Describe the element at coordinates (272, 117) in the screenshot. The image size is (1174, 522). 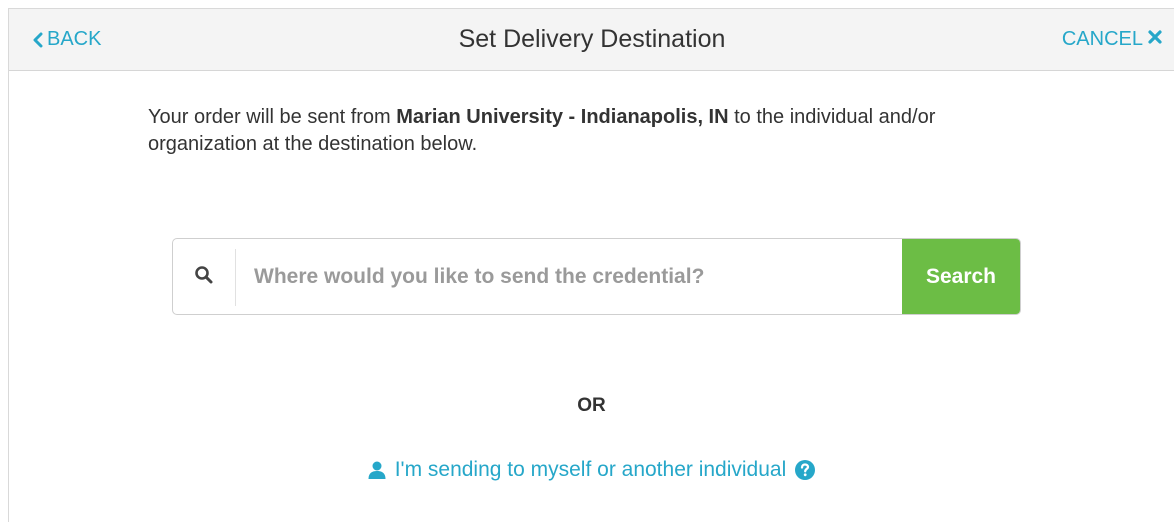
I see `intro-prefix: Your order will be sent from` at that location.